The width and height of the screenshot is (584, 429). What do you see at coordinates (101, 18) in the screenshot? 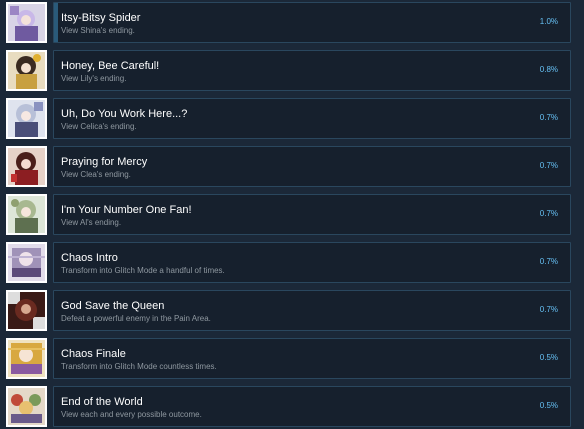
I see `achievement-title: Itsy-Bitsy Spider` at bounding box center [101, 18].